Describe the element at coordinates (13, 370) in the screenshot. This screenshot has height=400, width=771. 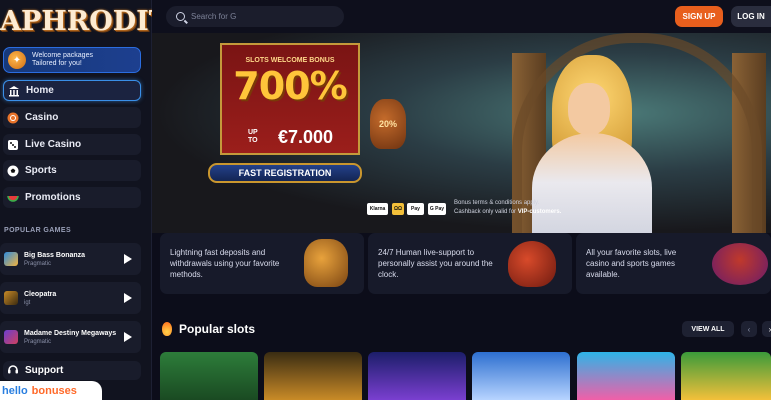
I see `support-icon` at that location.